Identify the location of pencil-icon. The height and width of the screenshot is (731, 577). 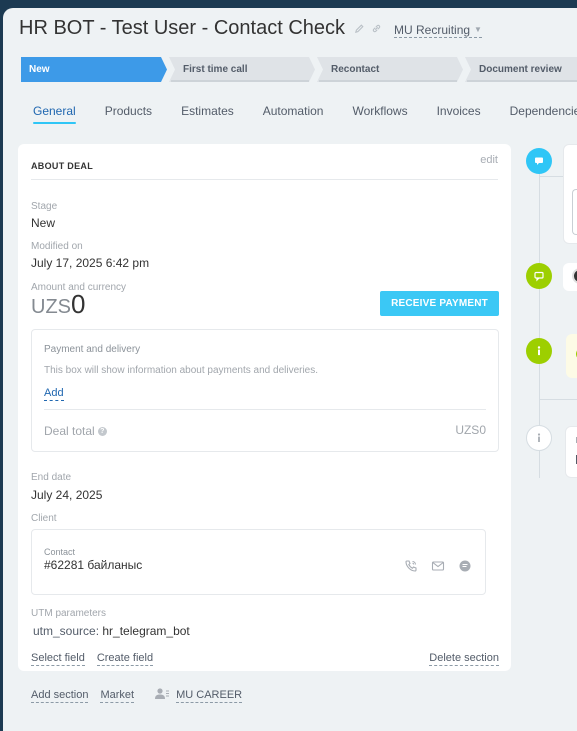
(359, 30).